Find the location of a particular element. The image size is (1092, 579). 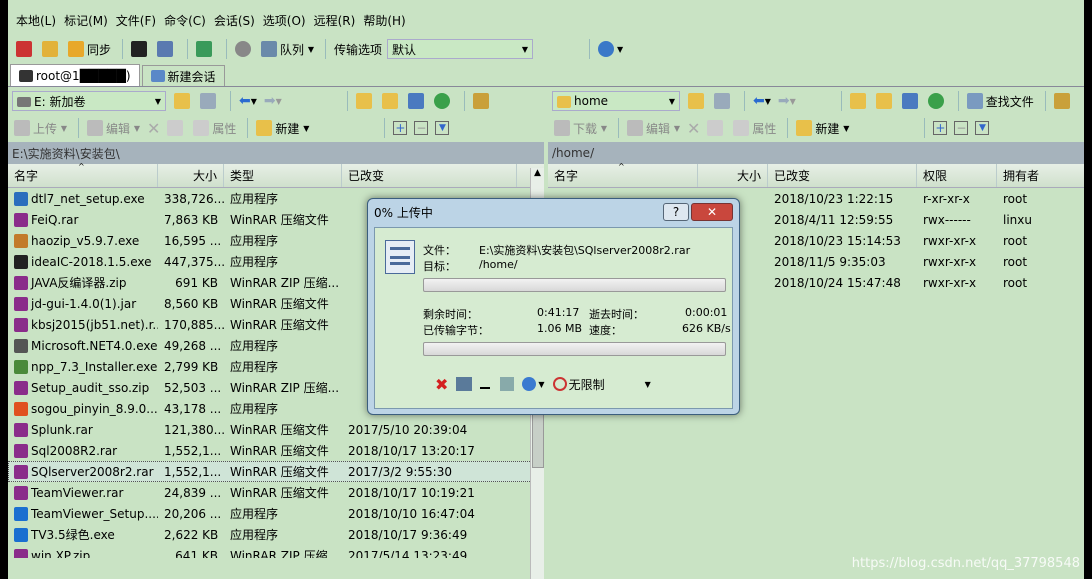

remote-back-button: ⬅ ▼ is located at coordinates (762, 101).